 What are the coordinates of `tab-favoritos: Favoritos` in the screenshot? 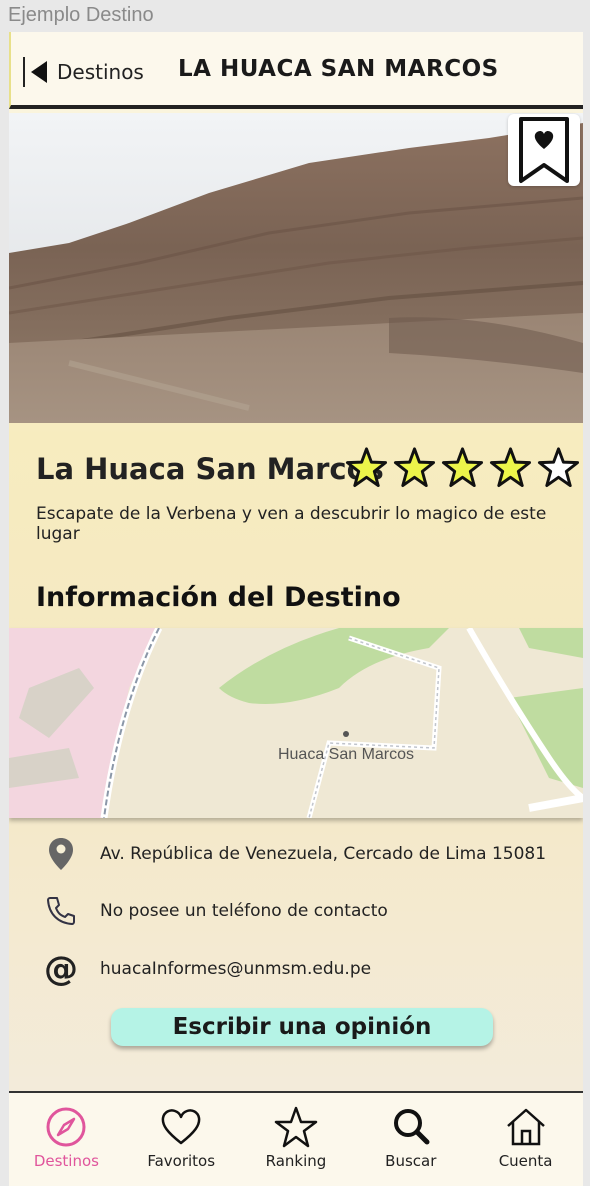 It's located at (181, 1139).